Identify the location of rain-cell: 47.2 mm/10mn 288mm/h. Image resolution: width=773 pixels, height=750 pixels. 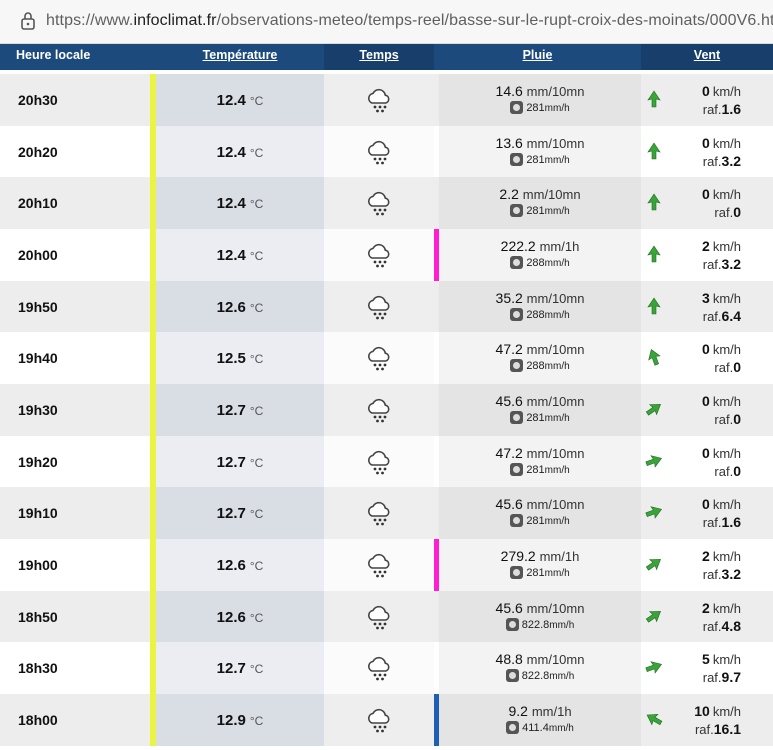
(540, 358).